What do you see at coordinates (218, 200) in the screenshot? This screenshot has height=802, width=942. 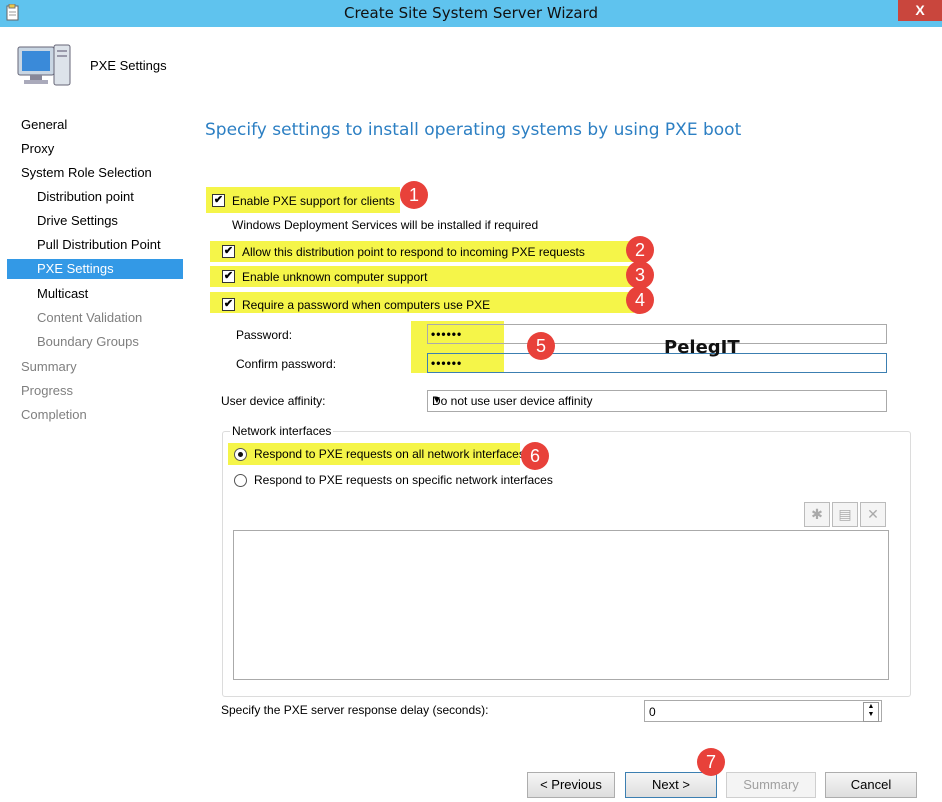 I see `enable-pxe-checkbox: ✔` at bounding box center [218, 200].